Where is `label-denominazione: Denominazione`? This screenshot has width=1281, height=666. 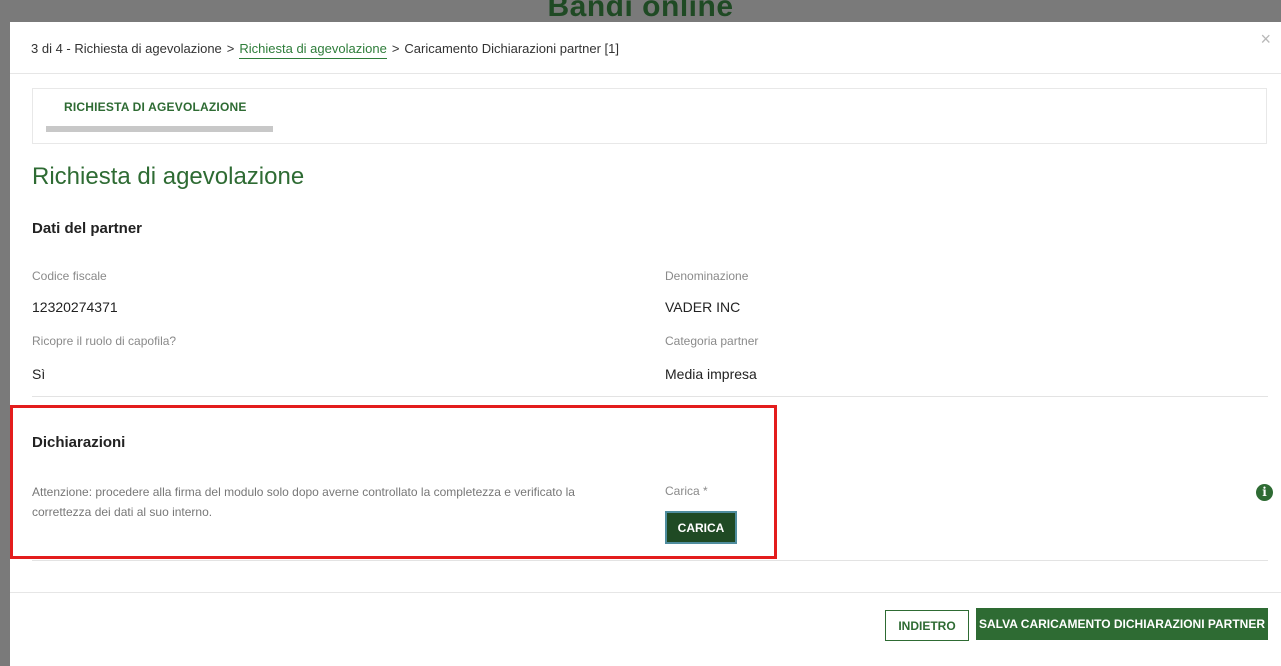 label-denominazione: Denominazione is located at coordinates (707, 276).